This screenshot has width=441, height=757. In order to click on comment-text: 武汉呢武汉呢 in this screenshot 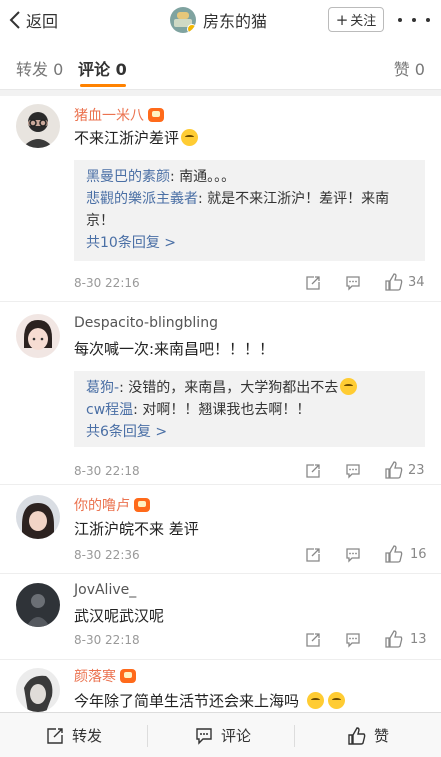, I will do `click(119, 616)`.